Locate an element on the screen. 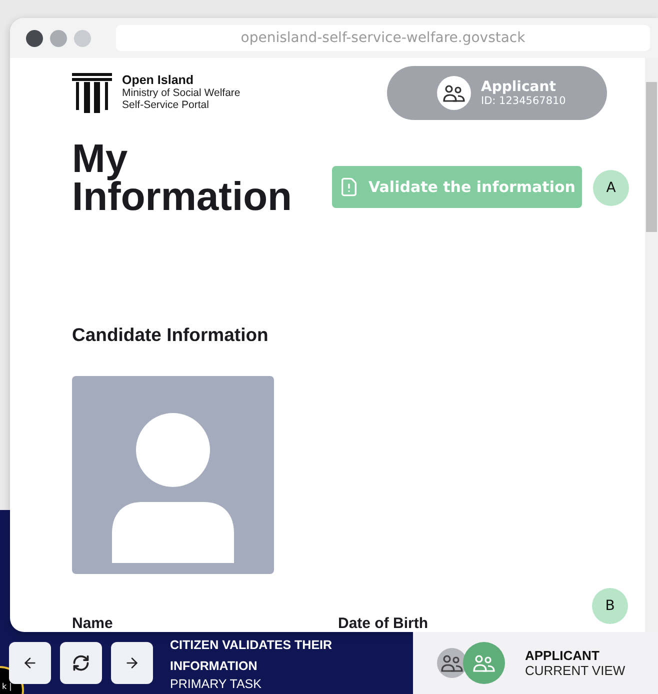 The image size is (658, 694). arrow-right-icon is located at coordinates (132, 663).